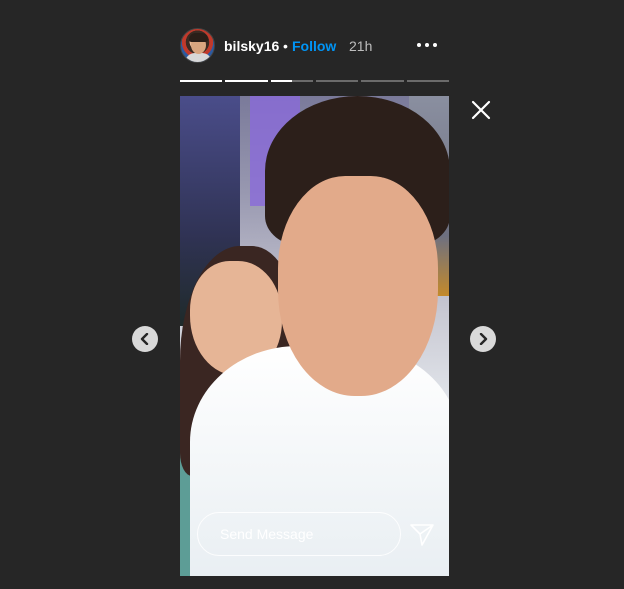  I want to click on close-icon, so click(481, 110).